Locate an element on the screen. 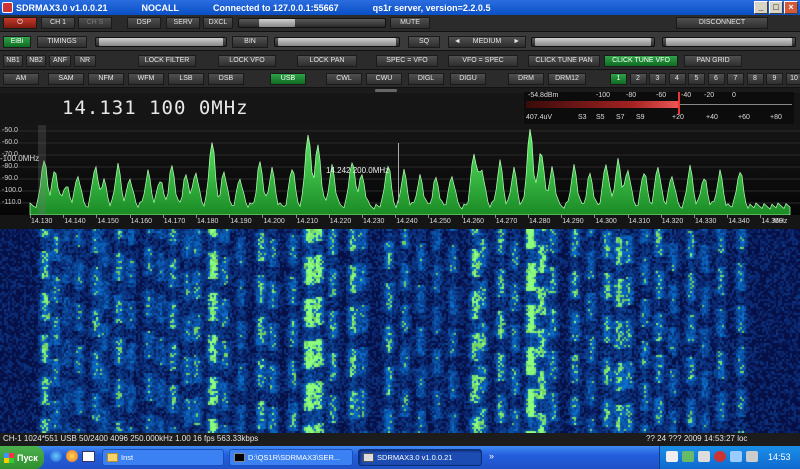  nb1-button: NB1 is located at coordinates (13, 61).